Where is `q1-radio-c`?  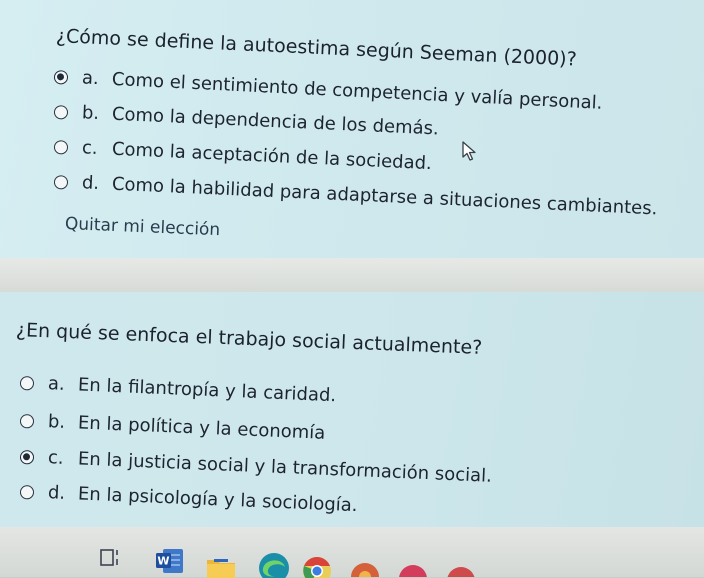
q1-radio-c is located at coordinates (61, 147).